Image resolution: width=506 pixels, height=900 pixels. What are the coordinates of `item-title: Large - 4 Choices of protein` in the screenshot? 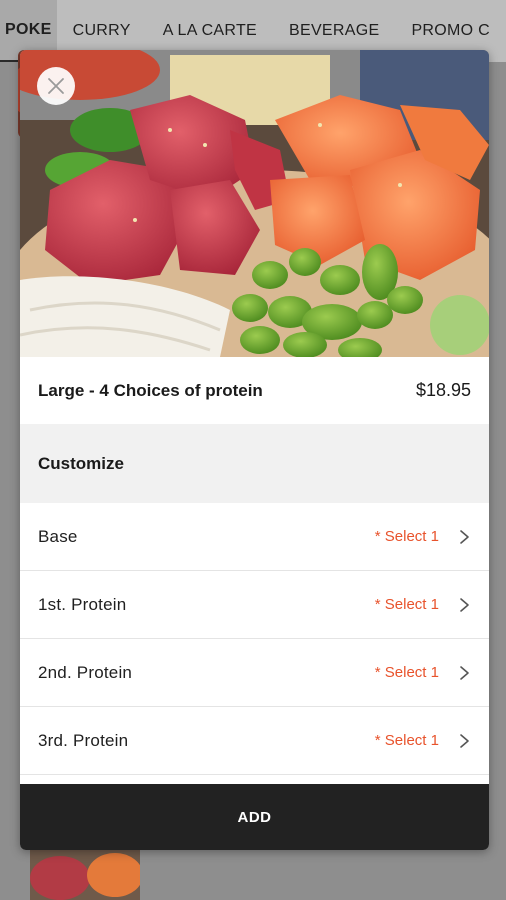 It's located at (150, 390).